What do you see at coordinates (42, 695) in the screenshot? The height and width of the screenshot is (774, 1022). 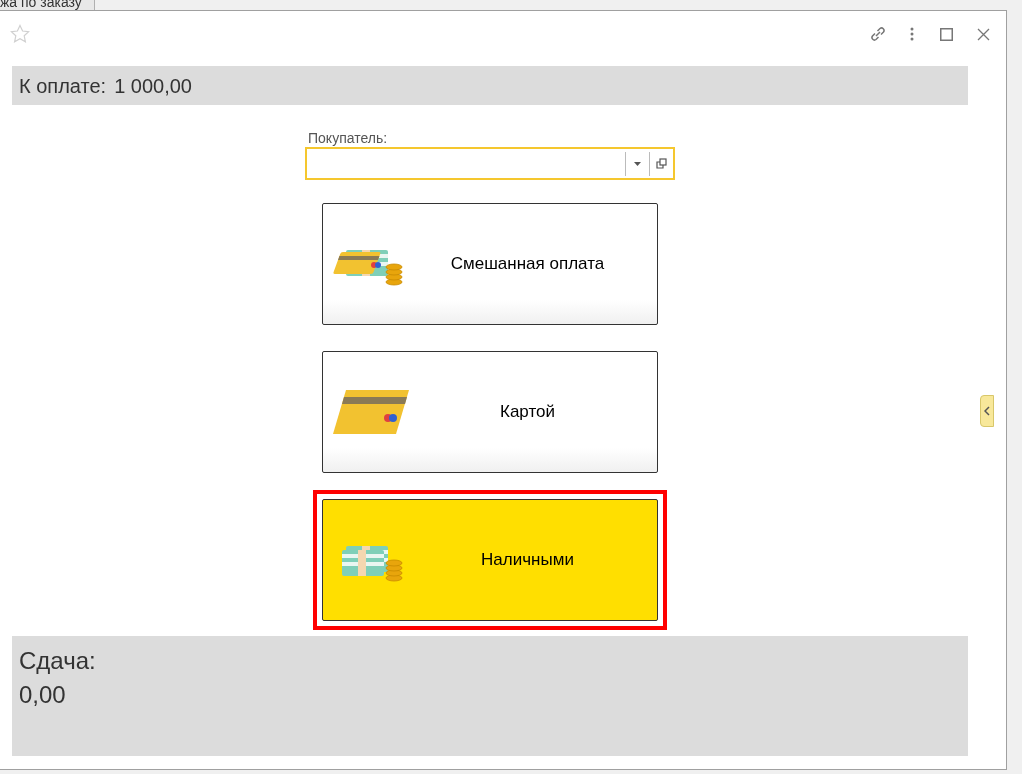 I see `change-value: 0,00` at bounding box center [42, 695].